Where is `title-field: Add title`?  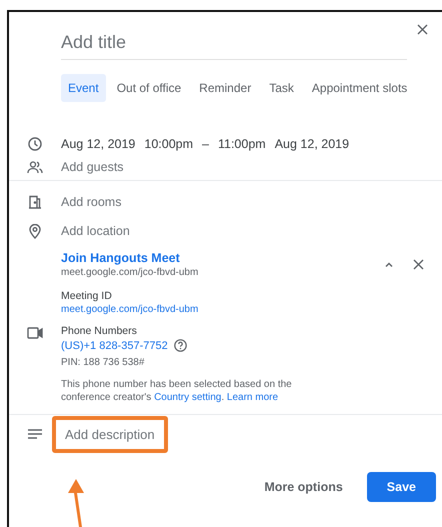 title-field: Add title is located at coordinates (234, 40).